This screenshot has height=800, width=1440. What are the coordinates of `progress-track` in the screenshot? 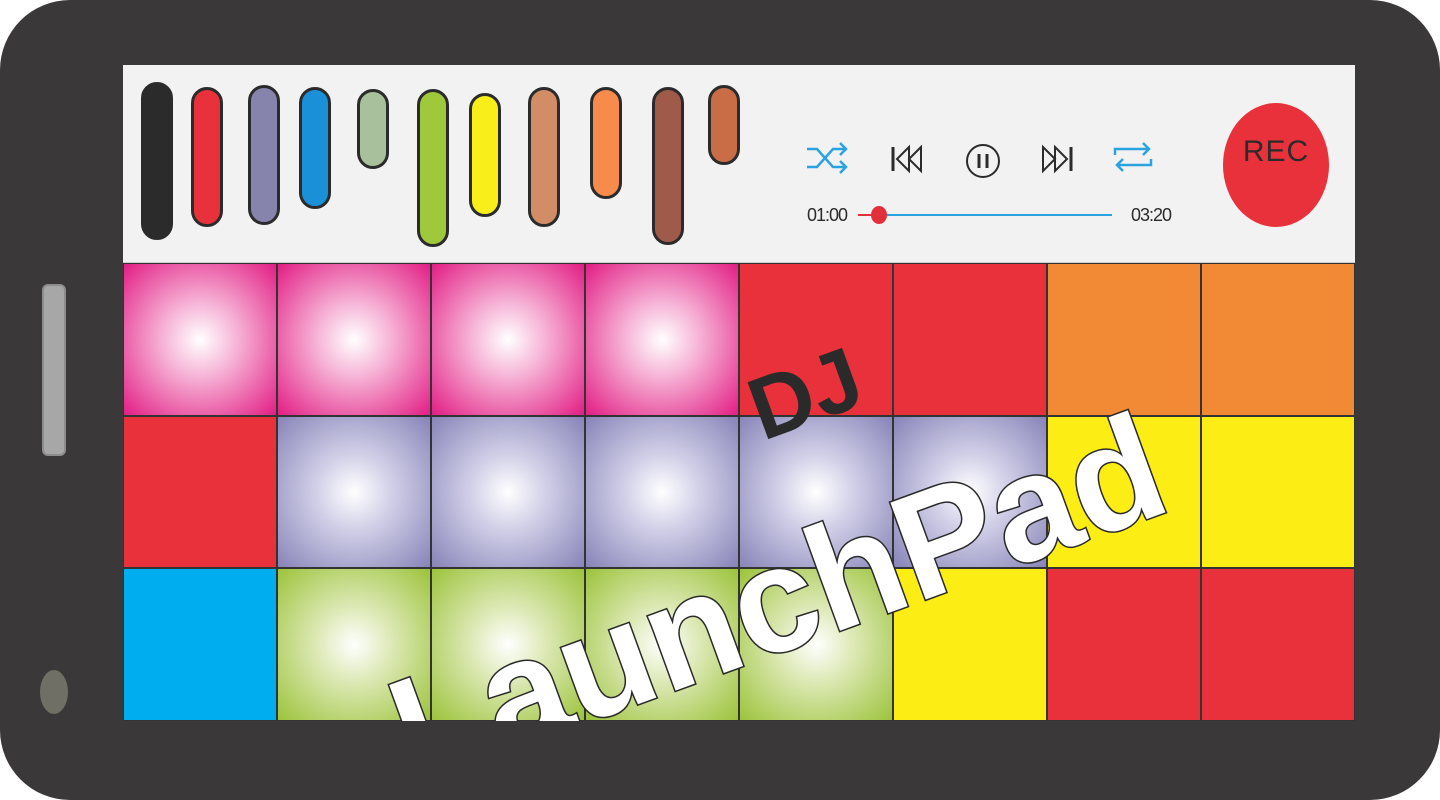 It's located at (985, 215).